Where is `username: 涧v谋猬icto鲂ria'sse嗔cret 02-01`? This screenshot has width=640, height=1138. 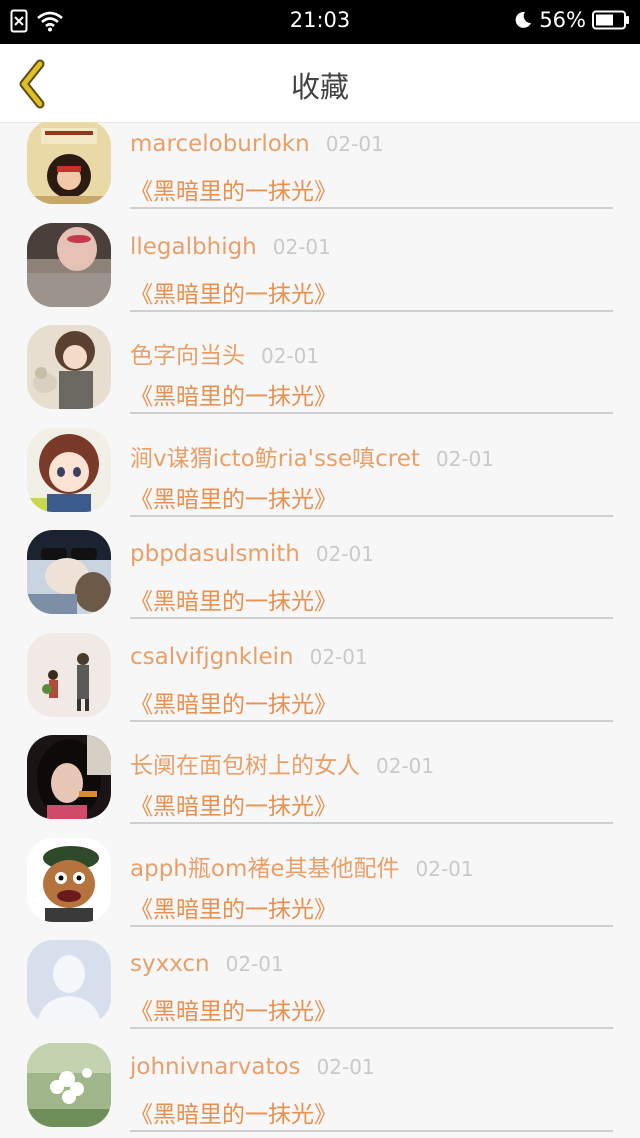 username: 涧v谋猬icto鲂ria'sse嗔cret 02-01 is located at coordinates (312, 456).